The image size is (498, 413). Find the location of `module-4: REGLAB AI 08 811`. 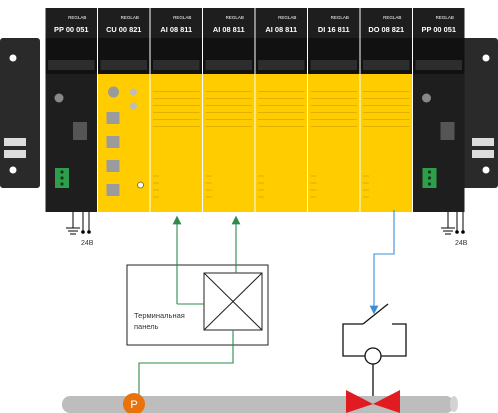

module-4: REGLAB AI 08 811 is located at coordinates (229, 110).